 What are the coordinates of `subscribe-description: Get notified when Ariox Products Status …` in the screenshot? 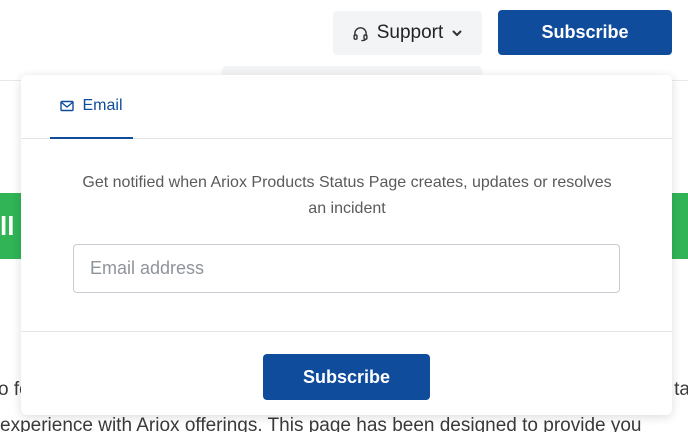 It's located at (347, 195).